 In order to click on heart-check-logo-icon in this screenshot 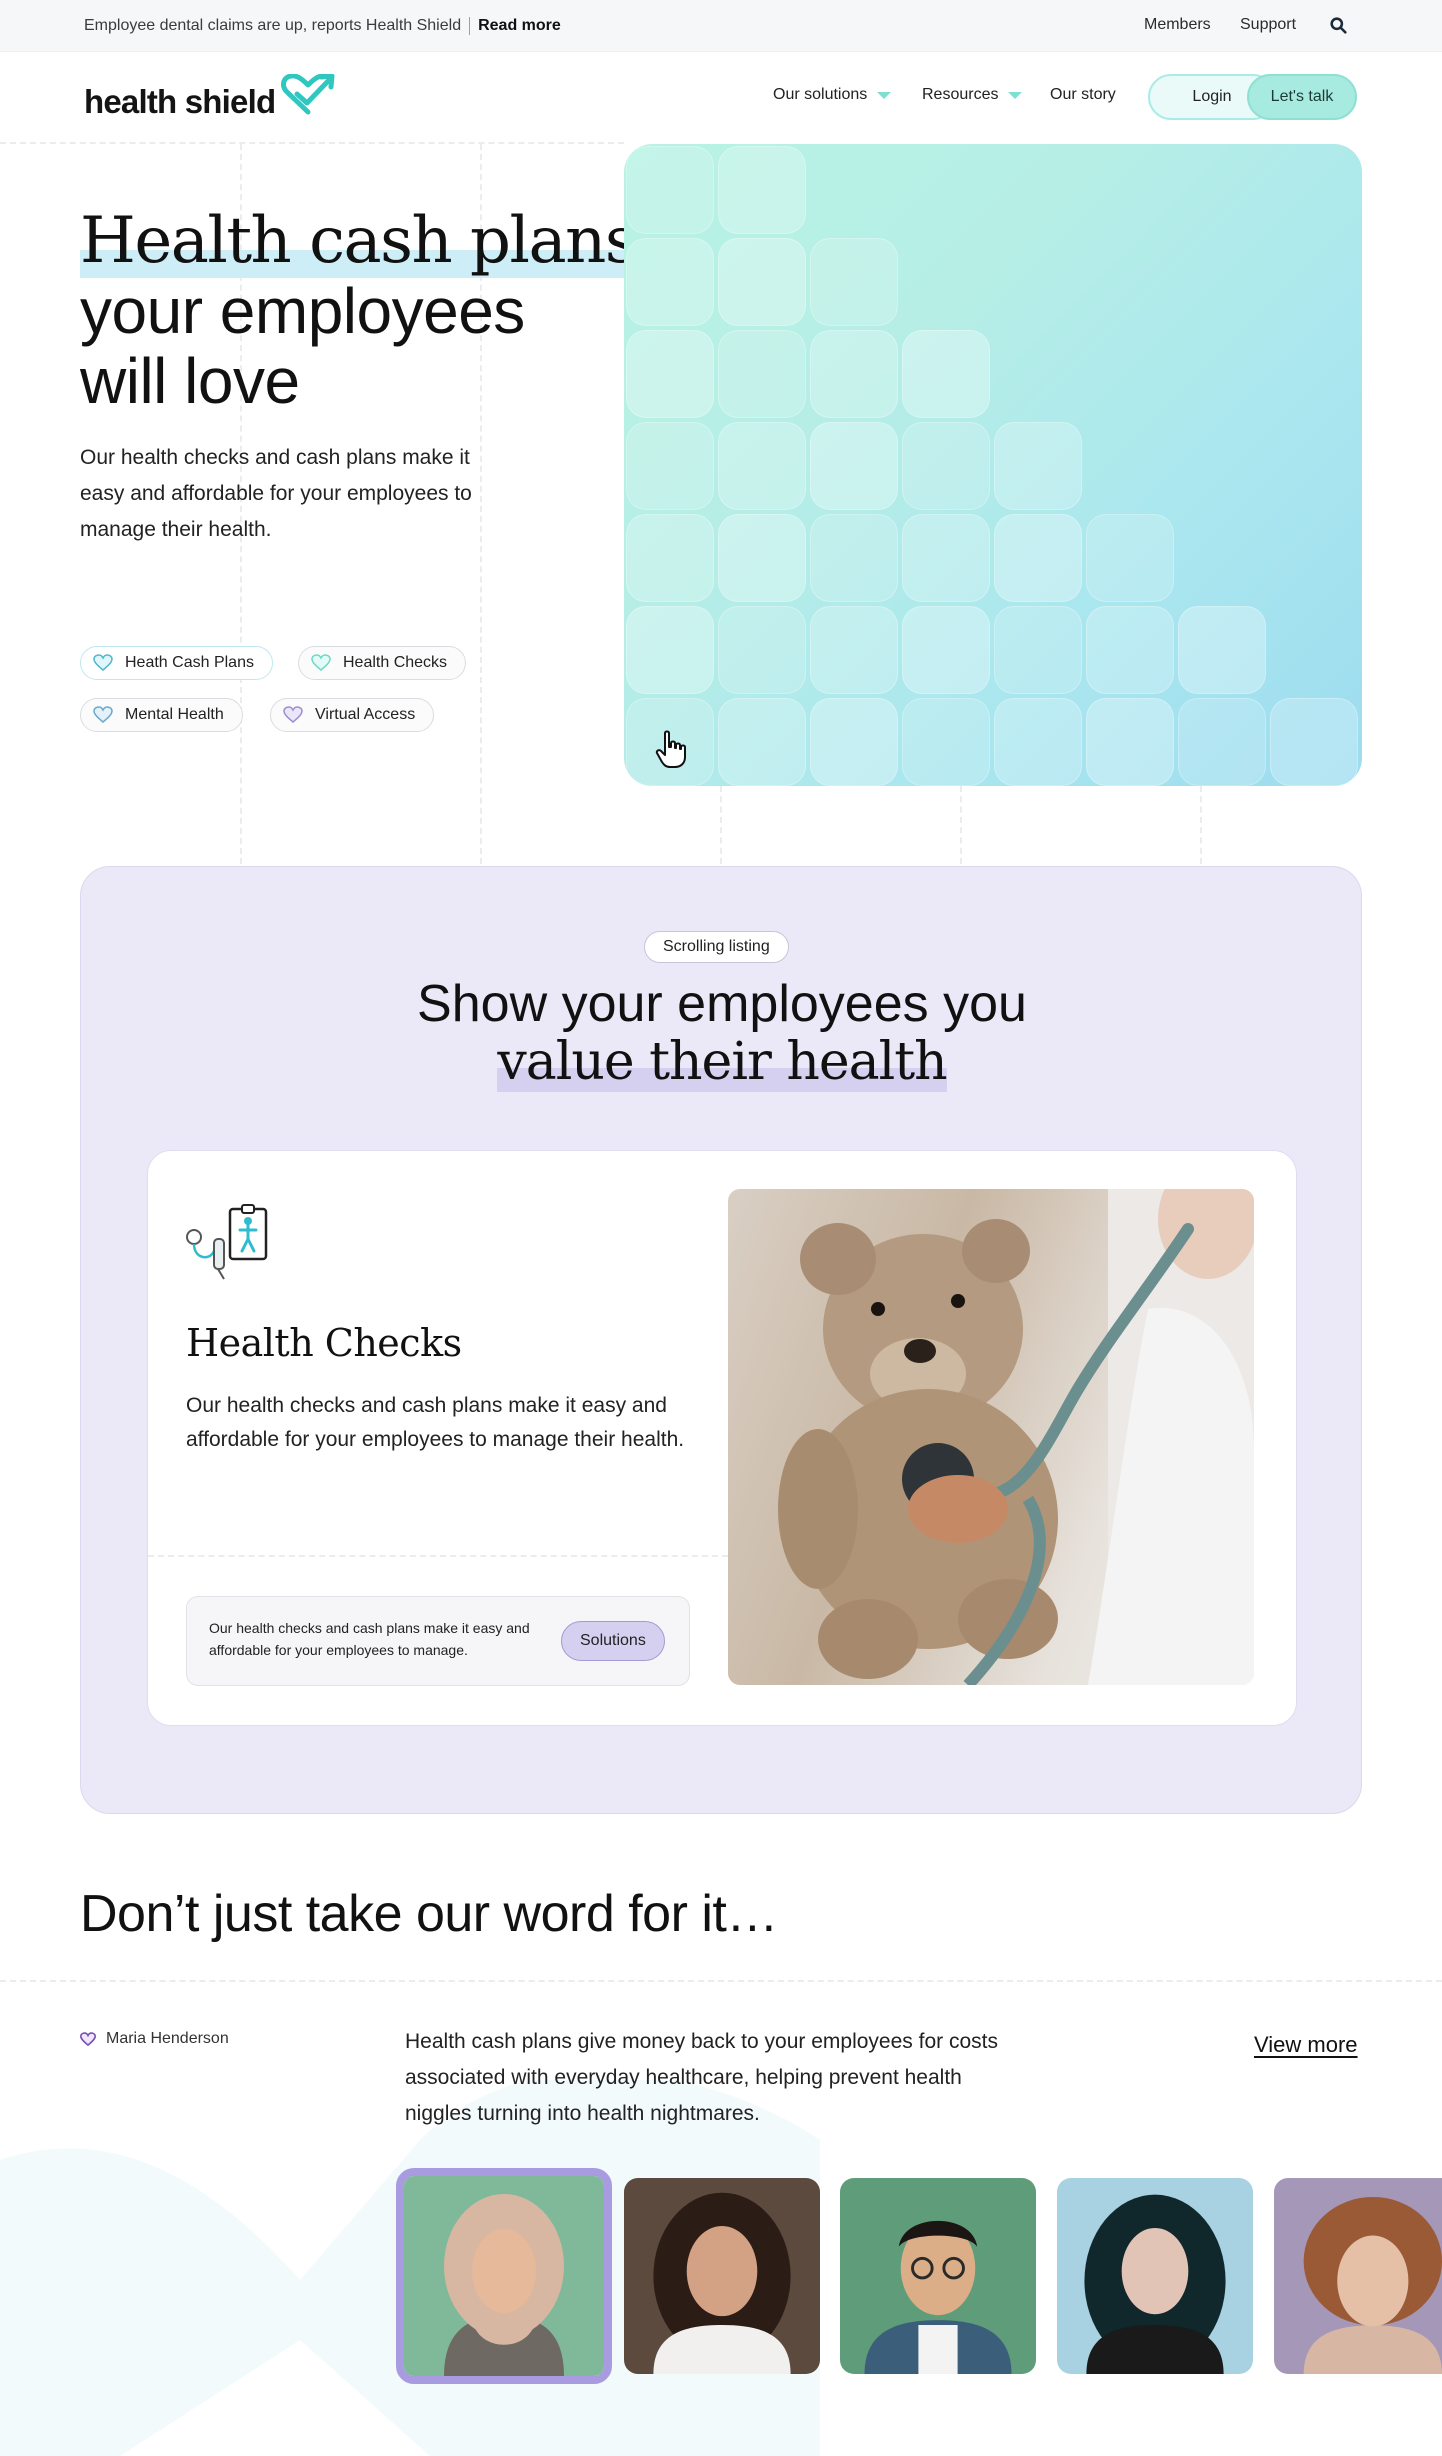, I will do `click(308, 94)`.